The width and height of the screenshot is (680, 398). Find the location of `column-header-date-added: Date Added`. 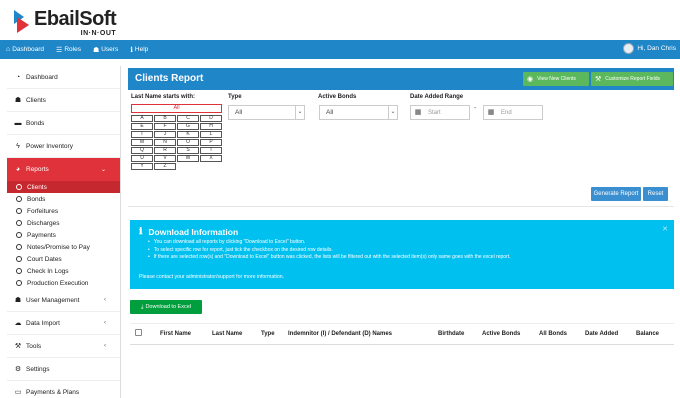

column-header-date-added: Date Added is located at coordinates (601, 334).